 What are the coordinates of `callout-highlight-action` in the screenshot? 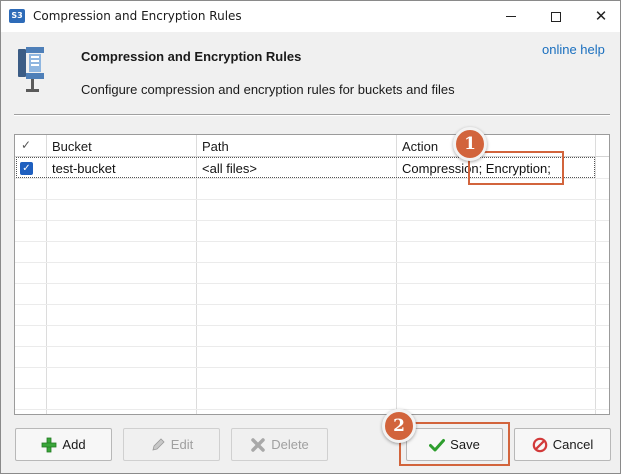 It's located at (516, 168).